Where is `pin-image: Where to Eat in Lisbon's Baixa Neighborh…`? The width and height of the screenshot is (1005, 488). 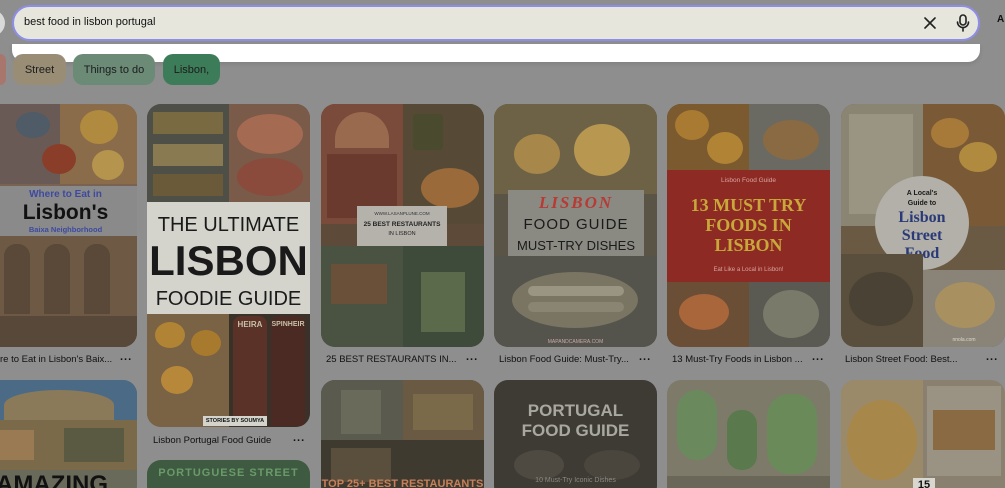 pin-image: Where to Eat in Lisbon's Baixa Neighborh… is located at coordinates (68, 225).